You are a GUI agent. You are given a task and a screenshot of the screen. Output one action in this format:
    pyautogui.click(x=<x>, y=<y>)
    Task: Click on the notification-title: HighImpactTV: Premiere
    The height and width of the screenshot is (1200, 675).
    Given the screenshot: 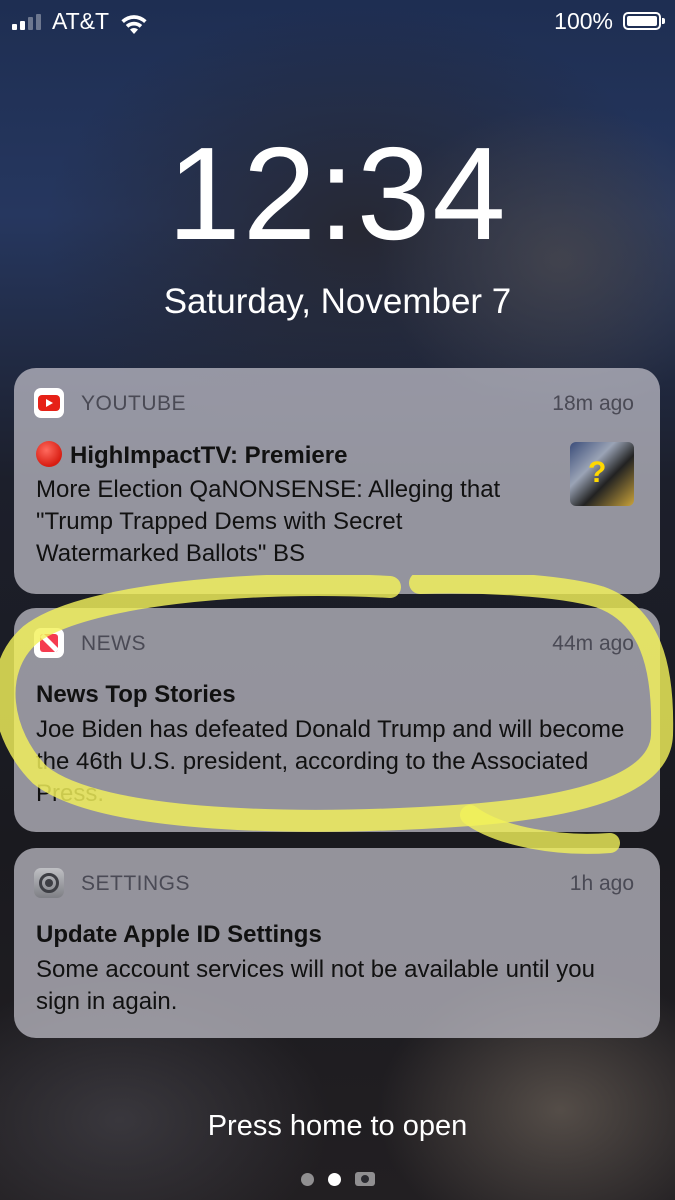 What is the action you would take?
    pyautogui.click(x=209, y=455)
    